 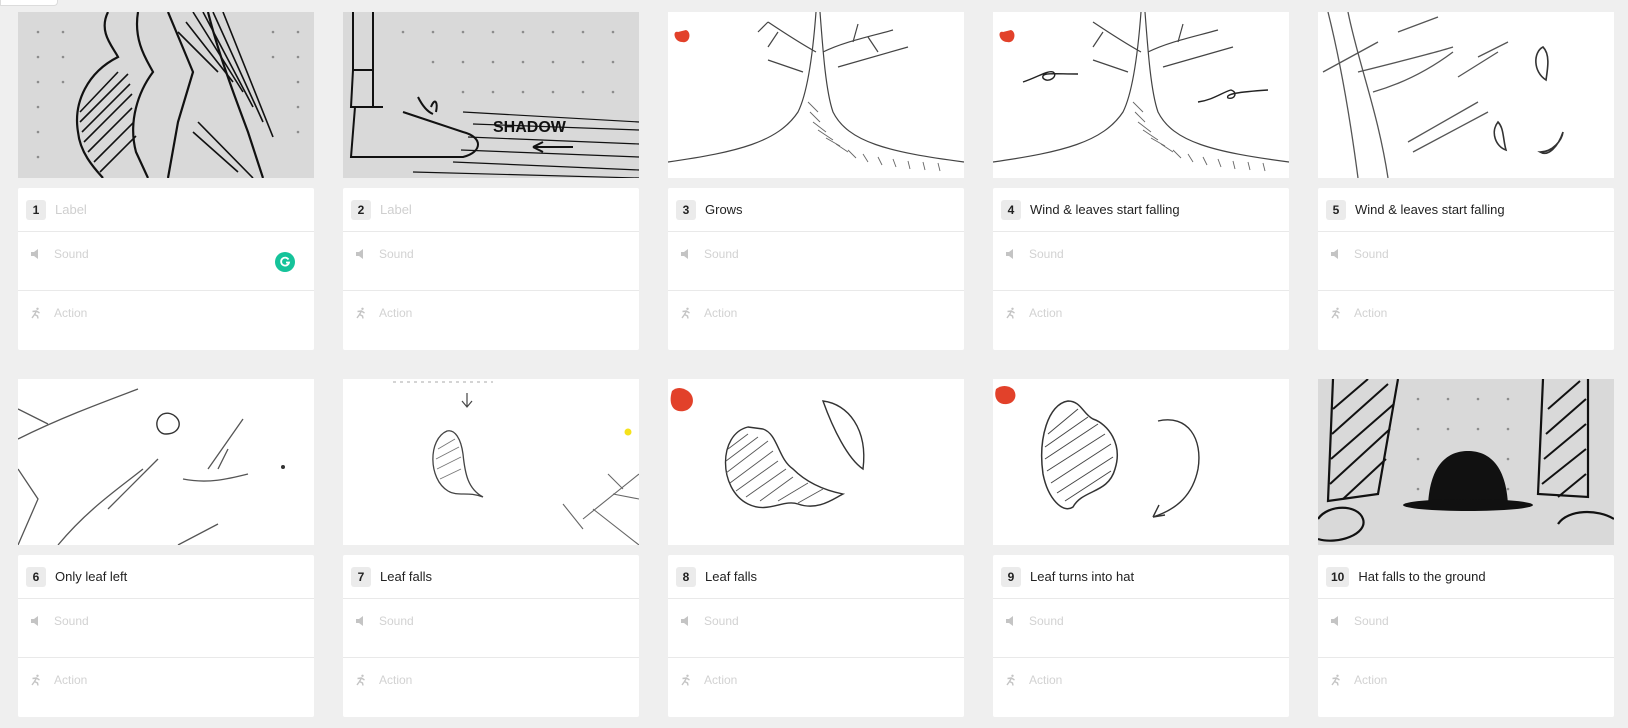 What do you see at coordinates (816, 210) in the screenshot?
I see `label-row: 3 Grows` at bounding box center [816, 210].